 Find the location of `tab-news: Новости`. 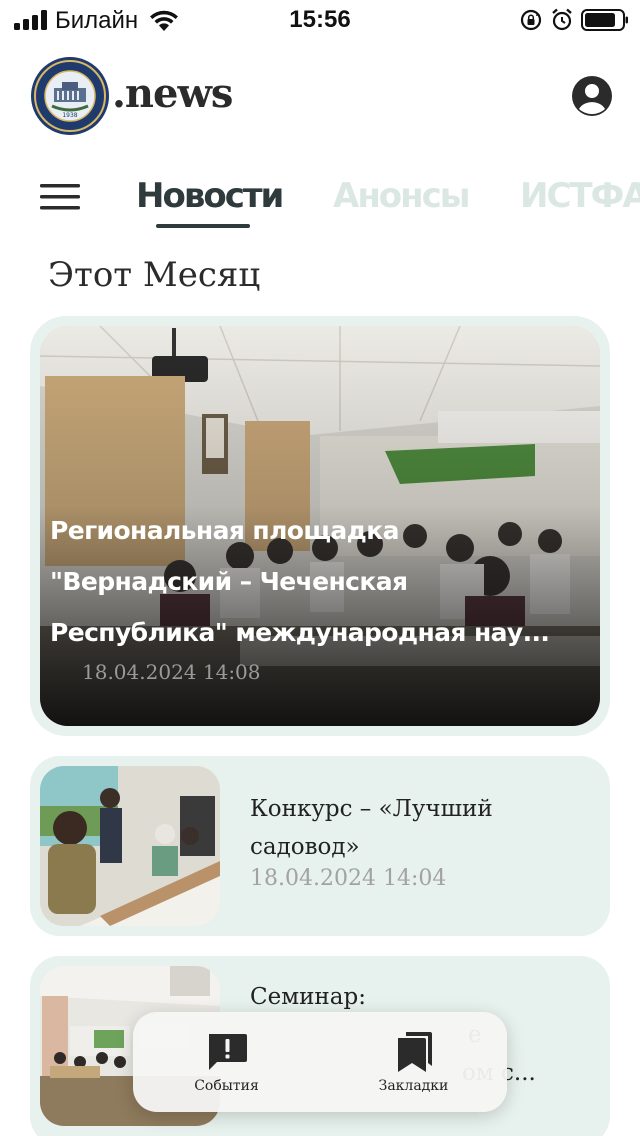

tab-news: Новости is located at coordinates (210, 196).